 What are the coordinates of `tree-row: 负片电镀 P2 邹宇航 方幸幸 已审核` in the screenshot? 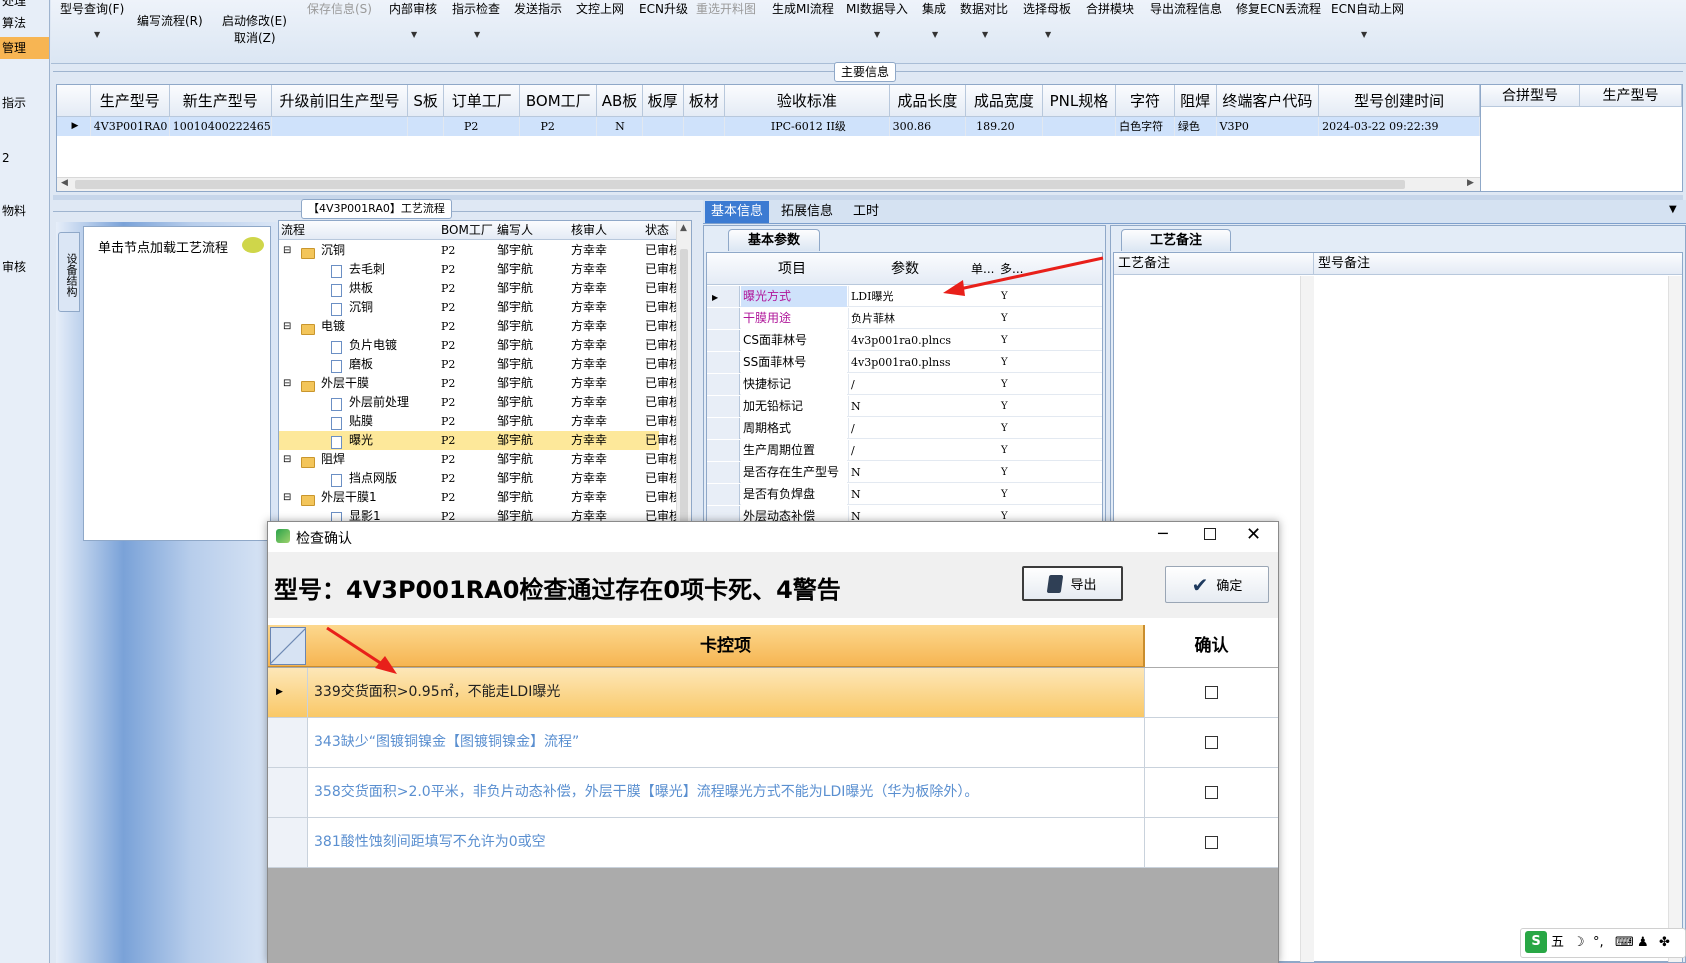 It's located at (480, 345).